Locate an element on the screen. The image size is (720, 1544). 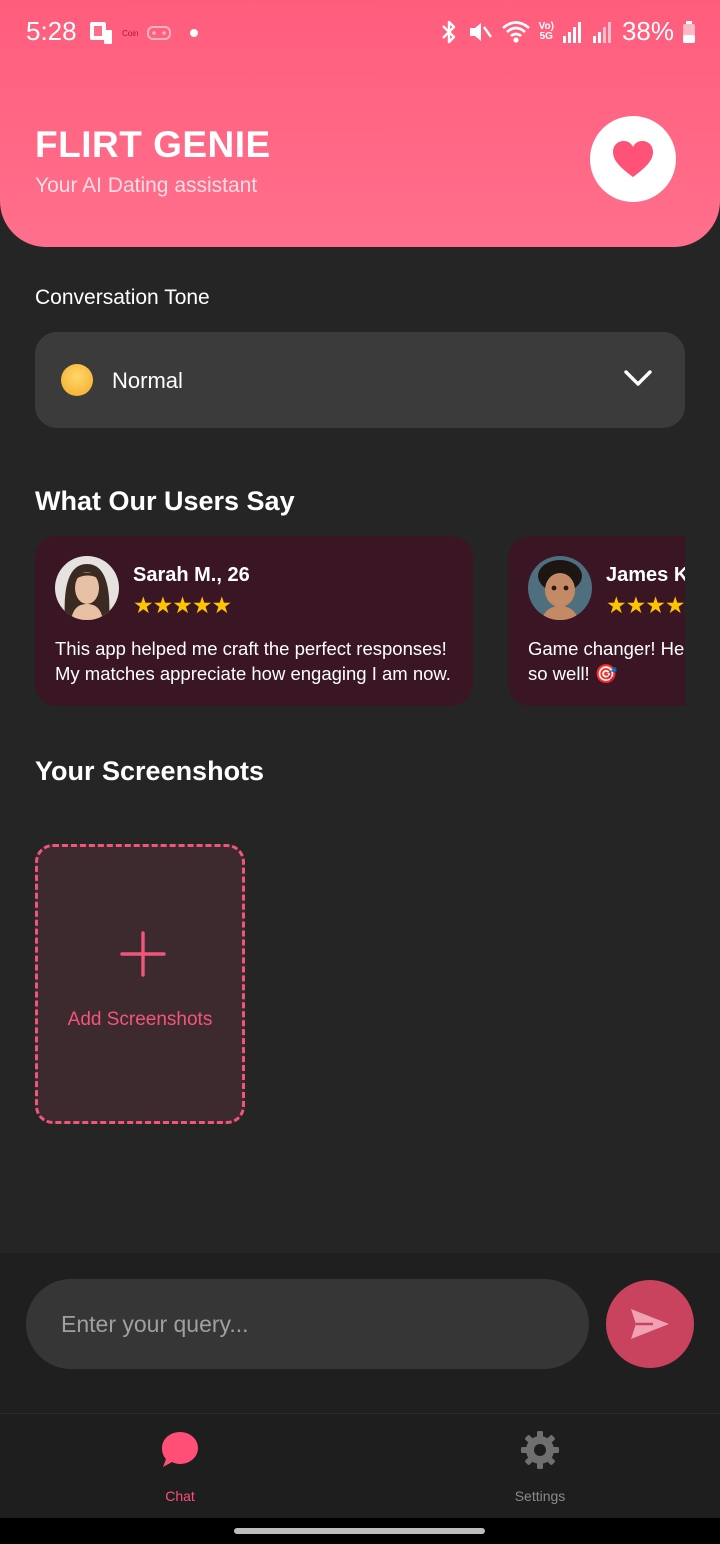
mute-icon is located at coordinates (480, 31).